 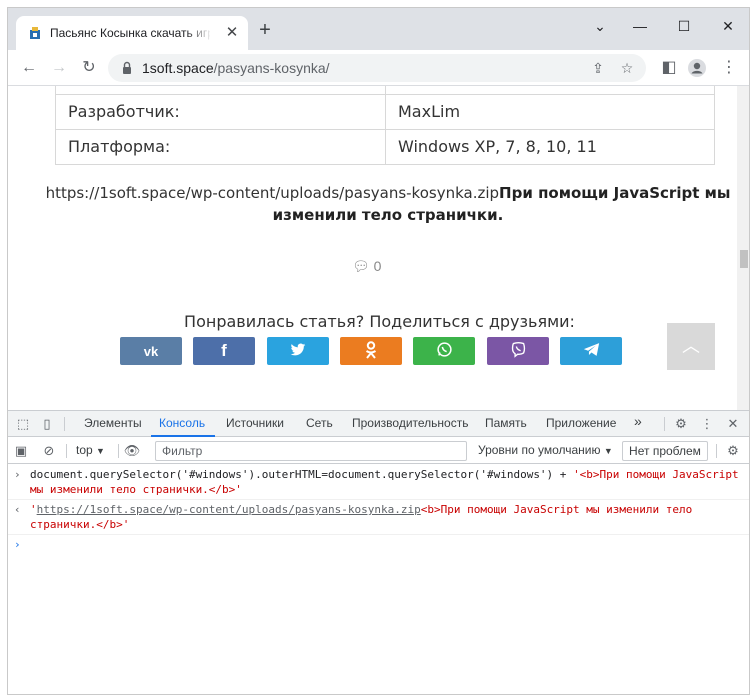 What do you see at coordinates (127, 67) in the screenshot?
I see `lock-icon` at bounding box center [127, 67].